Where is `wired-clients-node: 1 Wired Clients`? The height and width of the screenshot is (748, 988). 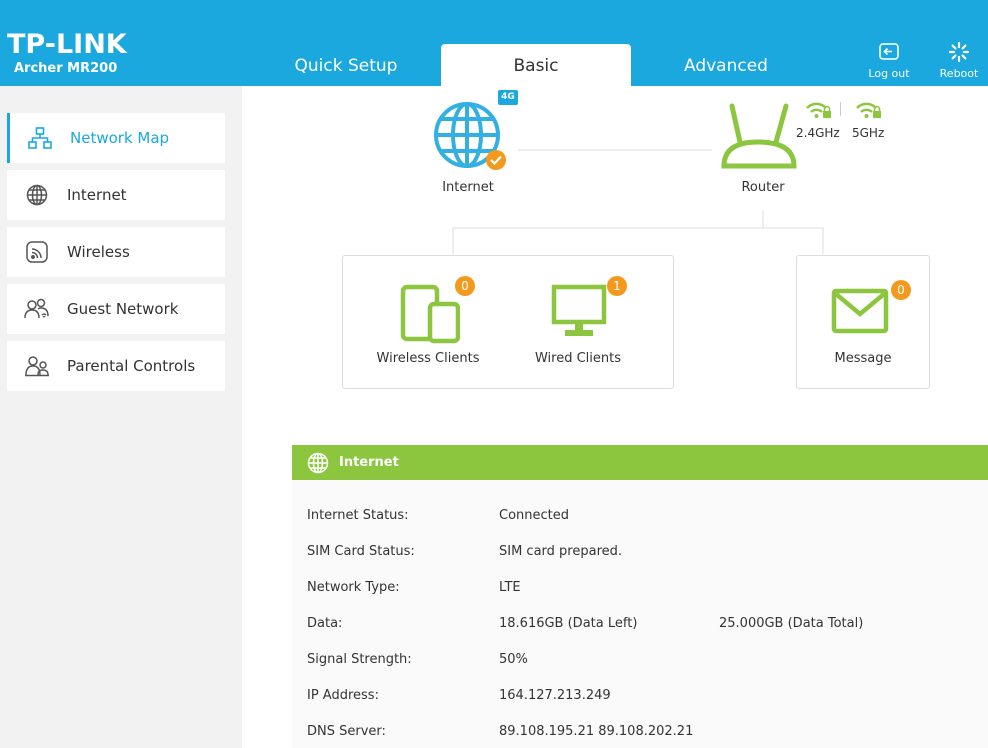
wired-clients-node: 1 Wired Clients is located at coordinates (578, 325).